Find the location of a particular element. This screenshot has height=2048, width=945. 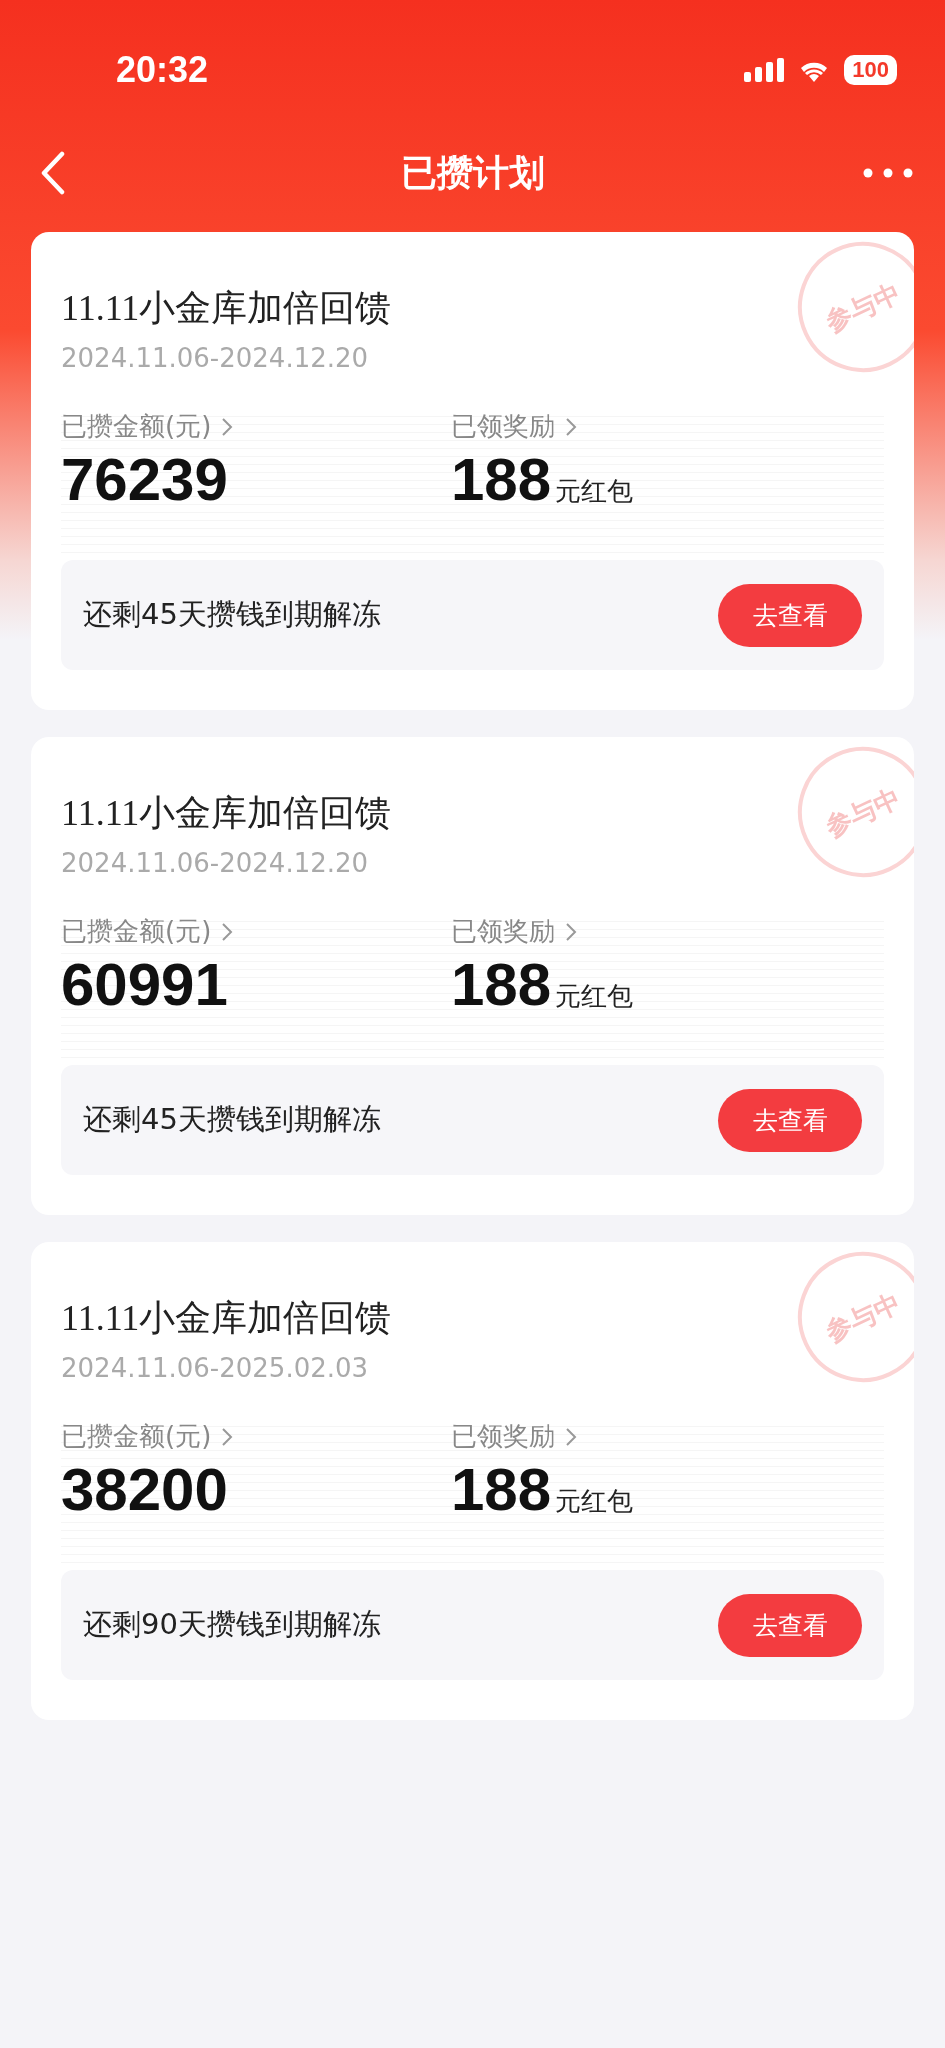

saved-amount: 60991 is located at coordinates (145, 985).